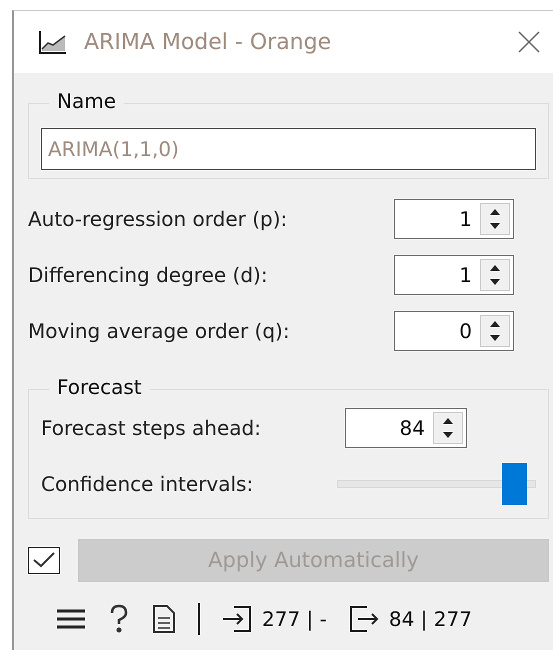 The width and height of the screenshot is (553, 650). Describe the element at coordinates (288, 149) in the screenshot. I see `name-field: ARIMA(1,1,0)` at that location.